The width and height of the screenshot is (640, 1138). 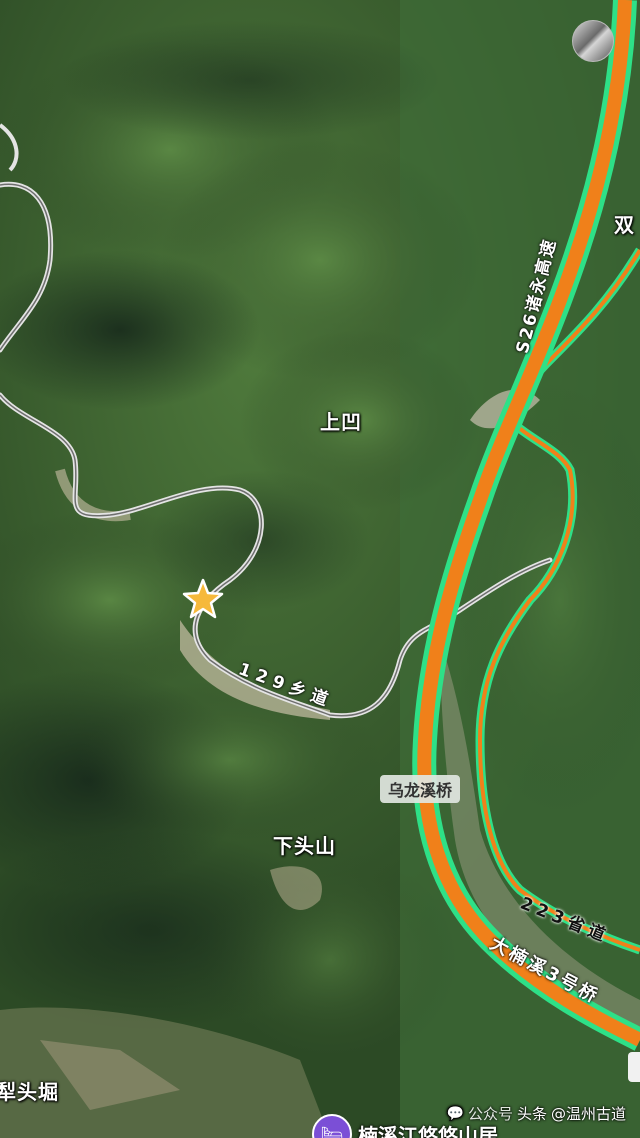 What do you see at coordinates (203, 599) in the screenshot?
I see `star-icon` at bounding box center [203, 599].